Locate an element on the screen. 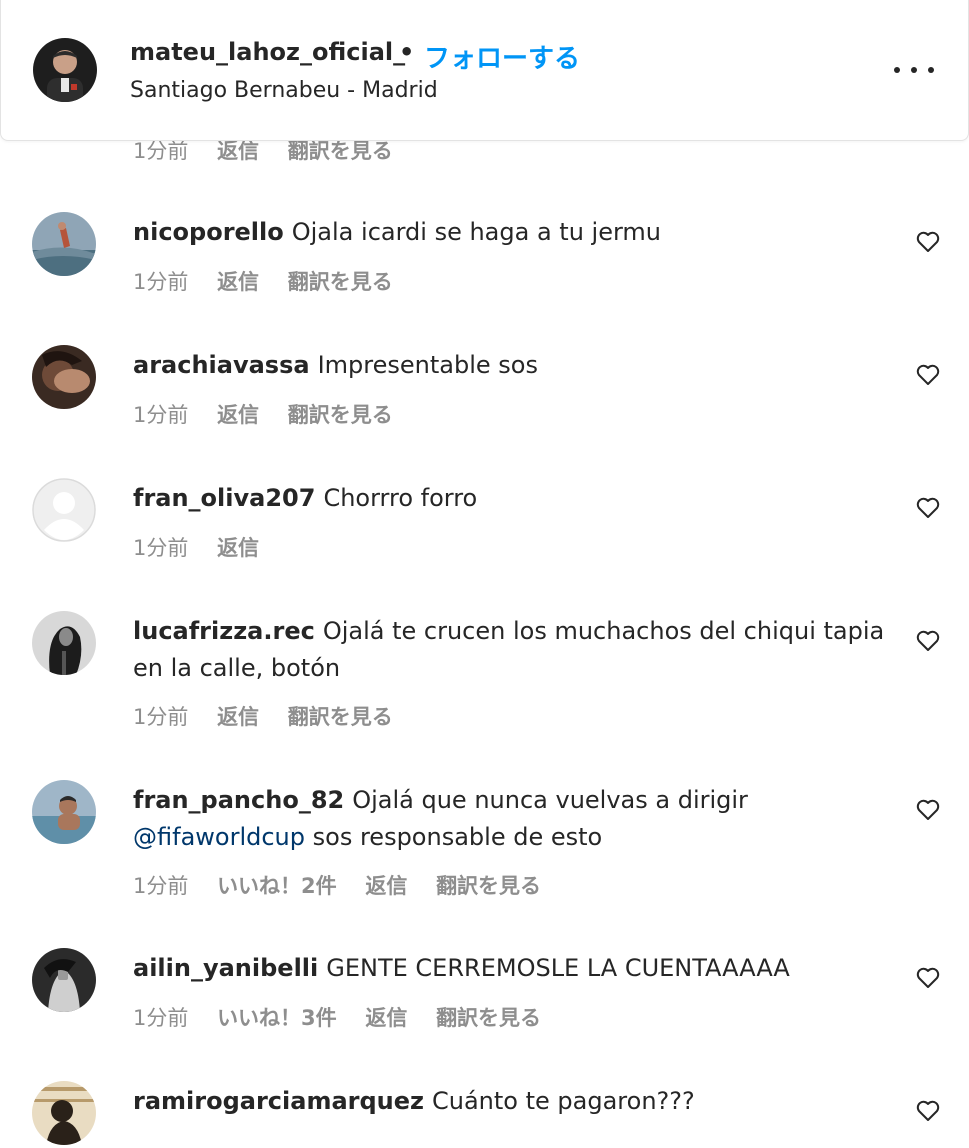 This screenshot has width=969, height=1148. comment-body: GENTE CERREMOSLE LA CUENTAAAAA is located at coordinates (558, 968).